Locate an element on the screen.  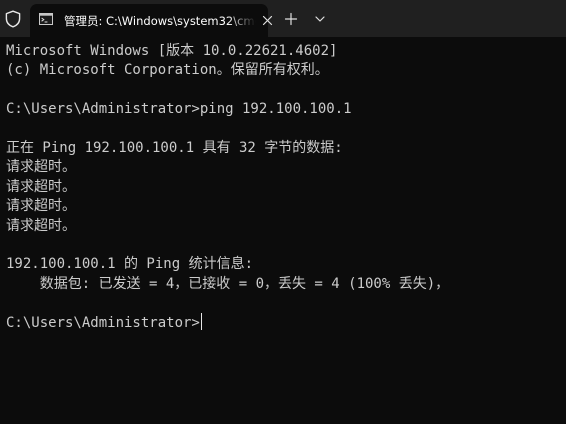
prompt-line: C:\Users\Administrator> is located at coordinates (284, 322).